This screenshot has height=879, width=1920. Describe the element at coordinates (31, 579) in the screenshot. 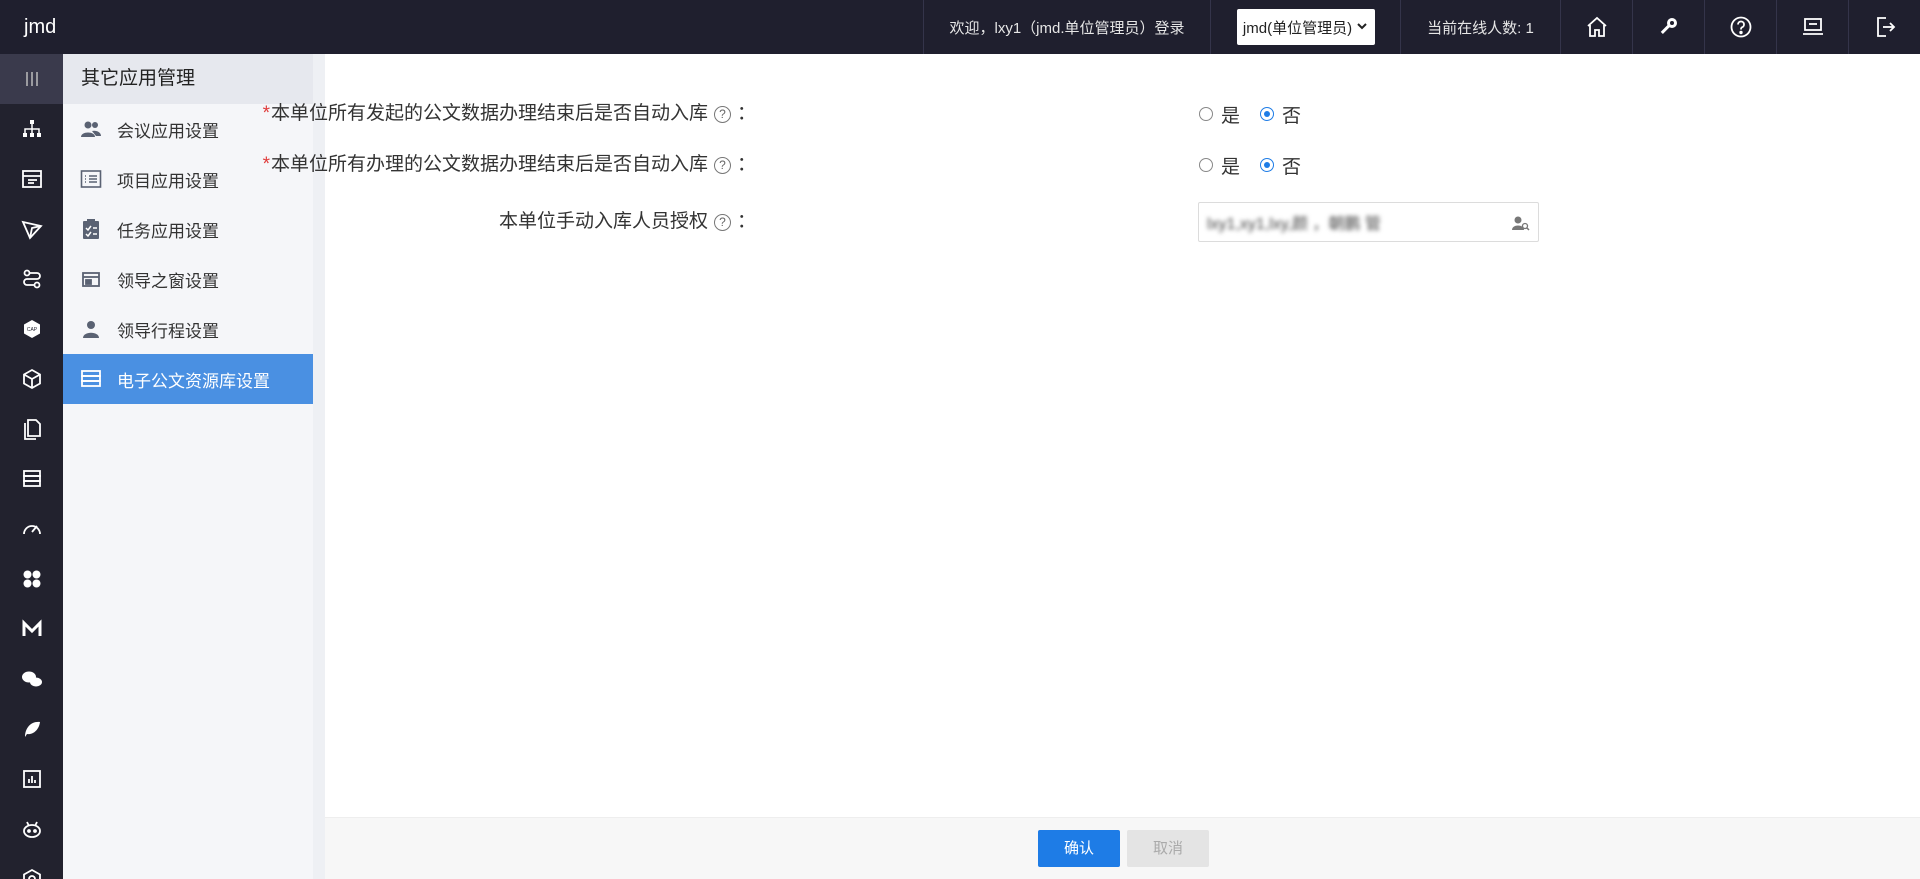

I see `apps-icon` at that location.